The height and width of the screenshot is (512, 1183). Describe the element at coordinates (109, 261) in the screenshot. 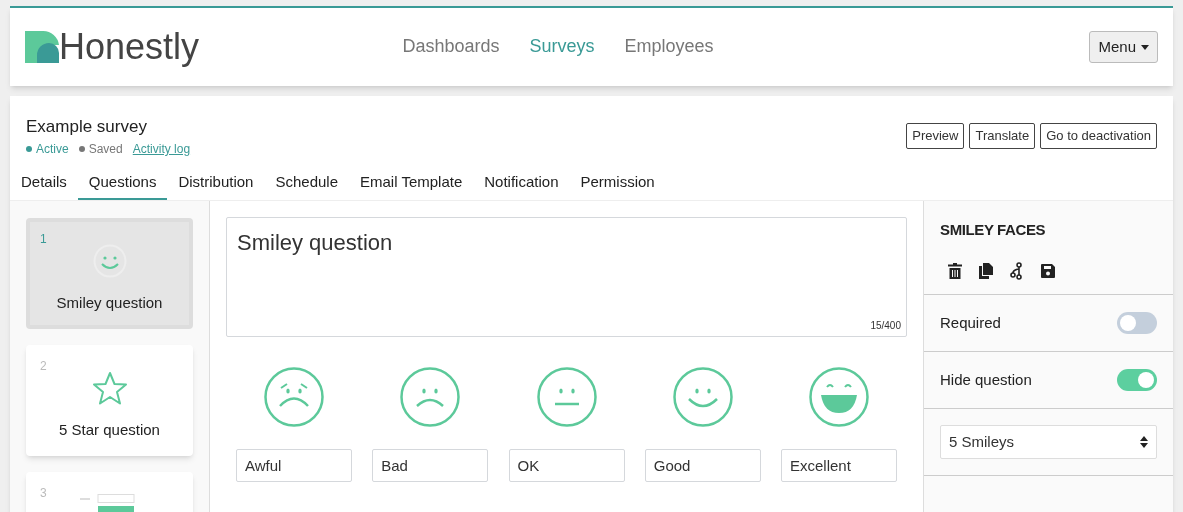

I see `smiley-icon` at that location.